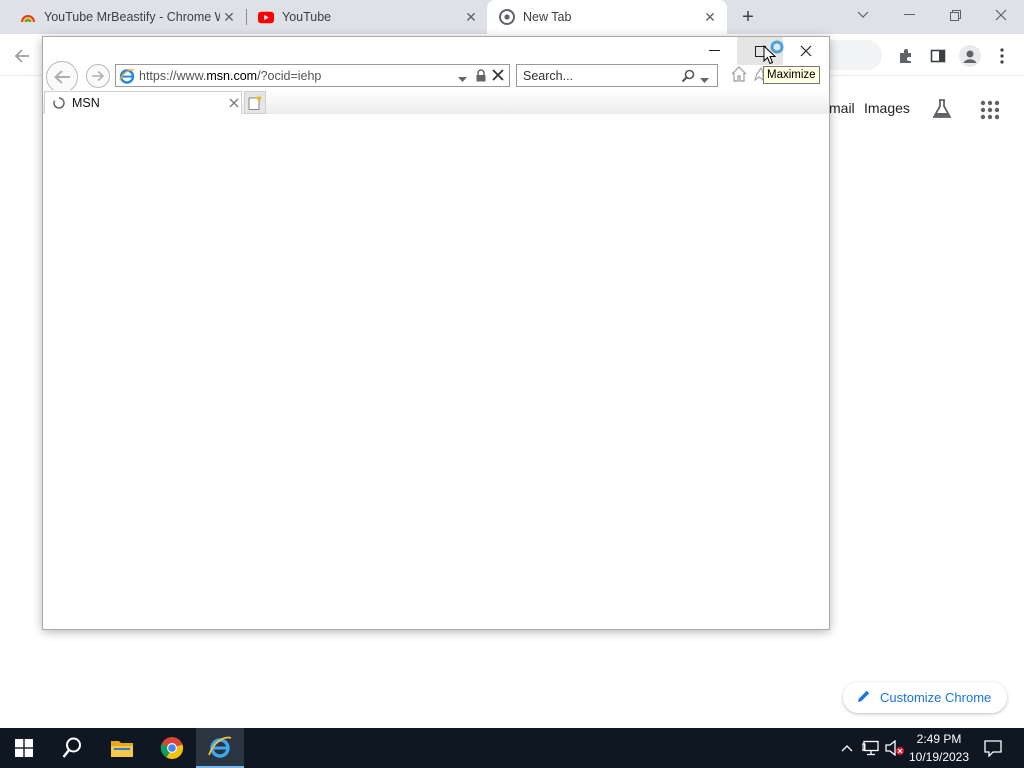  Describe the element at coordinates (230, 75) in the screenshot. I see `ie-address-url: https://www.msn.com/?ocid=iehp` at that location.